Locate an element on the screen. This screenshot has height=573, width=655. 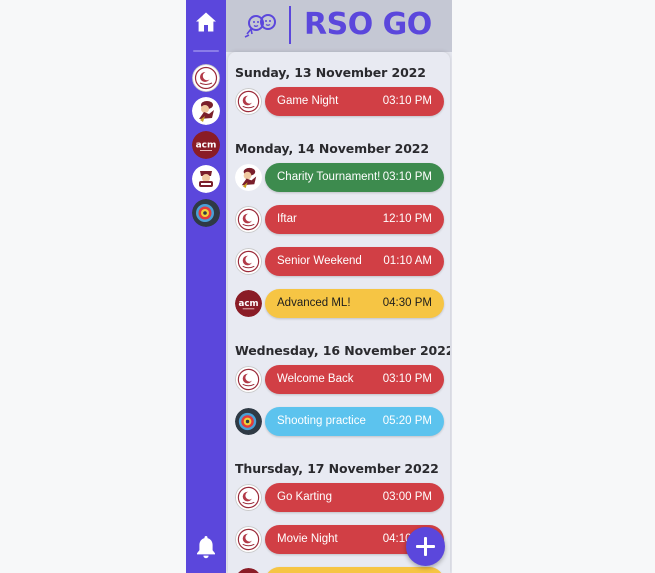
club-sidebar: acm is located at coordinates (206, 286).